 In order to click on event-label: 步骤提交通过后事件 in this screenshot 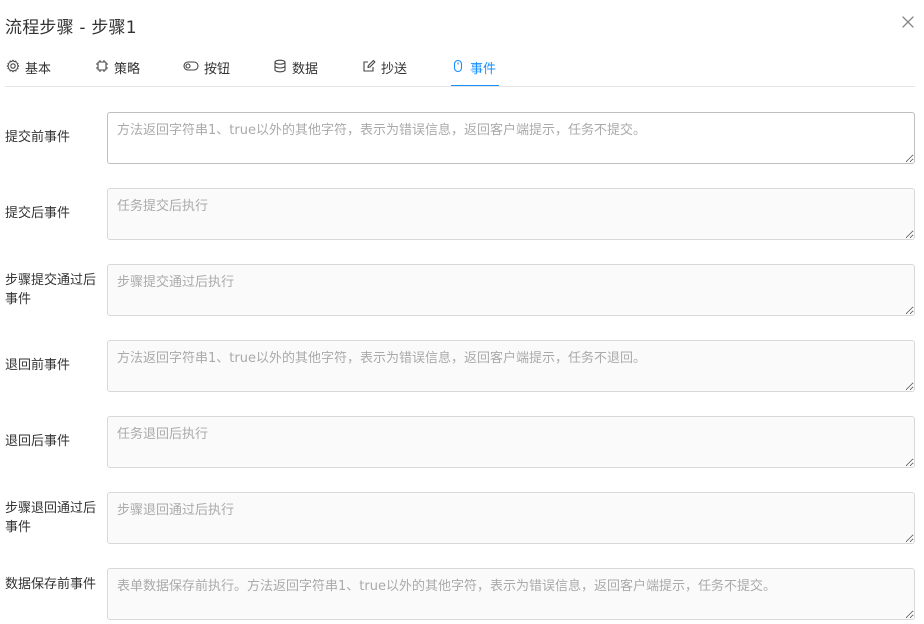, I will do `click(51, 290)`.